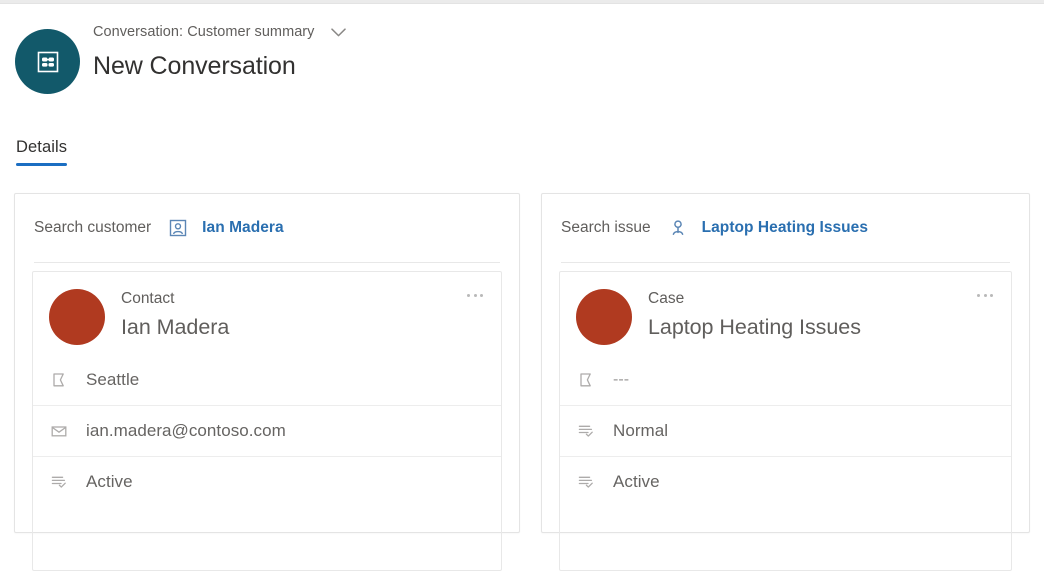  What do you see at coordinates (641, 430) in the screenshot?
I see `case-priority-value: Normal` at bounding box center [641, 430].